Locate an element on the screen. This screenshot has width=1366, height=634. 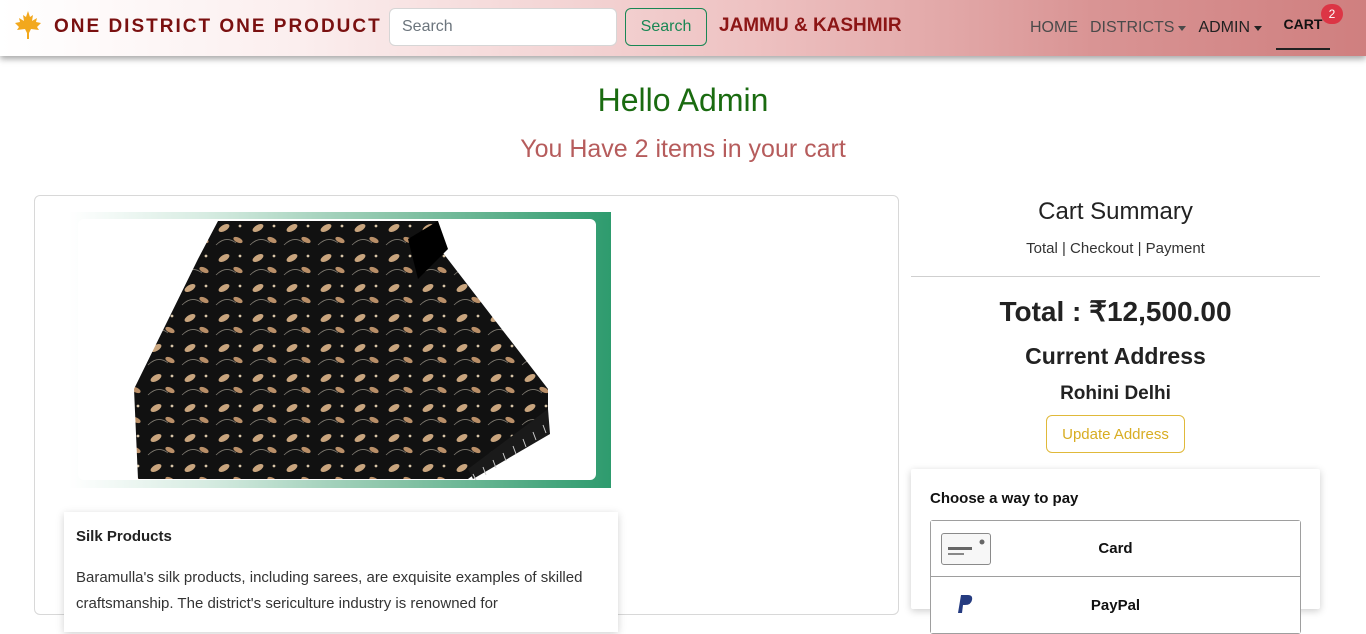
paypal-icon is located at coordinates (966, 606).